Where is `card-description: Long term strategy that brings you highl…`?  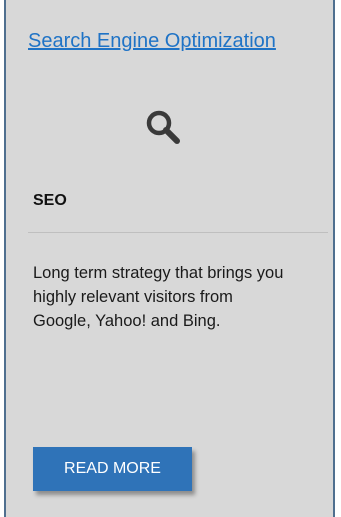
card-description: Long term strategy that brings you highl… is located at coordinates (158, 297).